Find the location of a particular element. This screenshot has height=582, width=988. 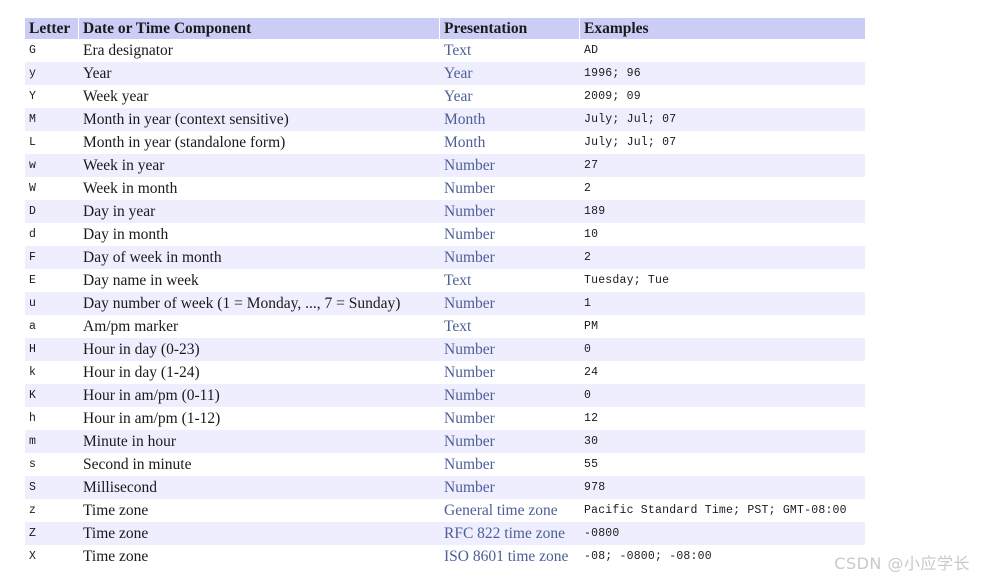

cell-component: Am/pm marker is located at coordinates (259, 326).